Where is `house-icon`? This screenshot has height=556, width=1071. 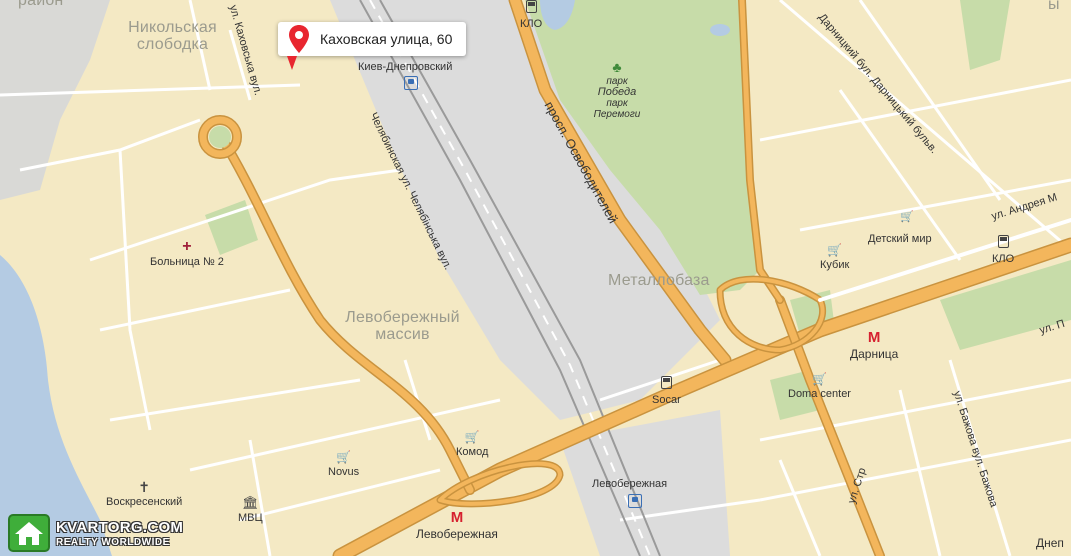
house-icon is located at coordinates (29, 533).